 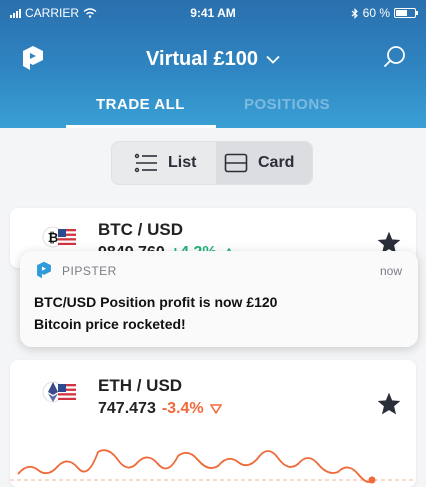 What do you see at coordinates (145, 163) in the screenshot?
I see `list-icon` at bounding box center [145, 163].